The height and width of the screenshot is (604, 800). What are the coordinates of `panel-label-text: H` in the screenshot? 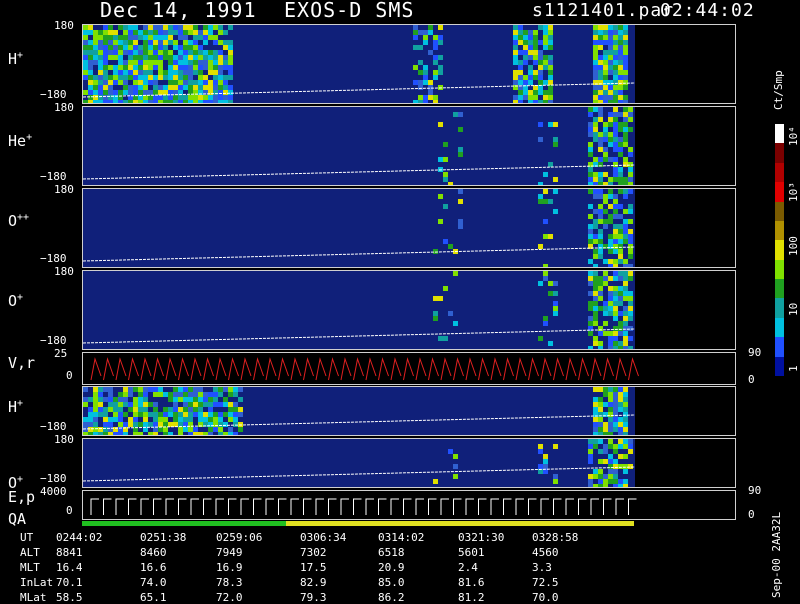 It's located at (13, 59).